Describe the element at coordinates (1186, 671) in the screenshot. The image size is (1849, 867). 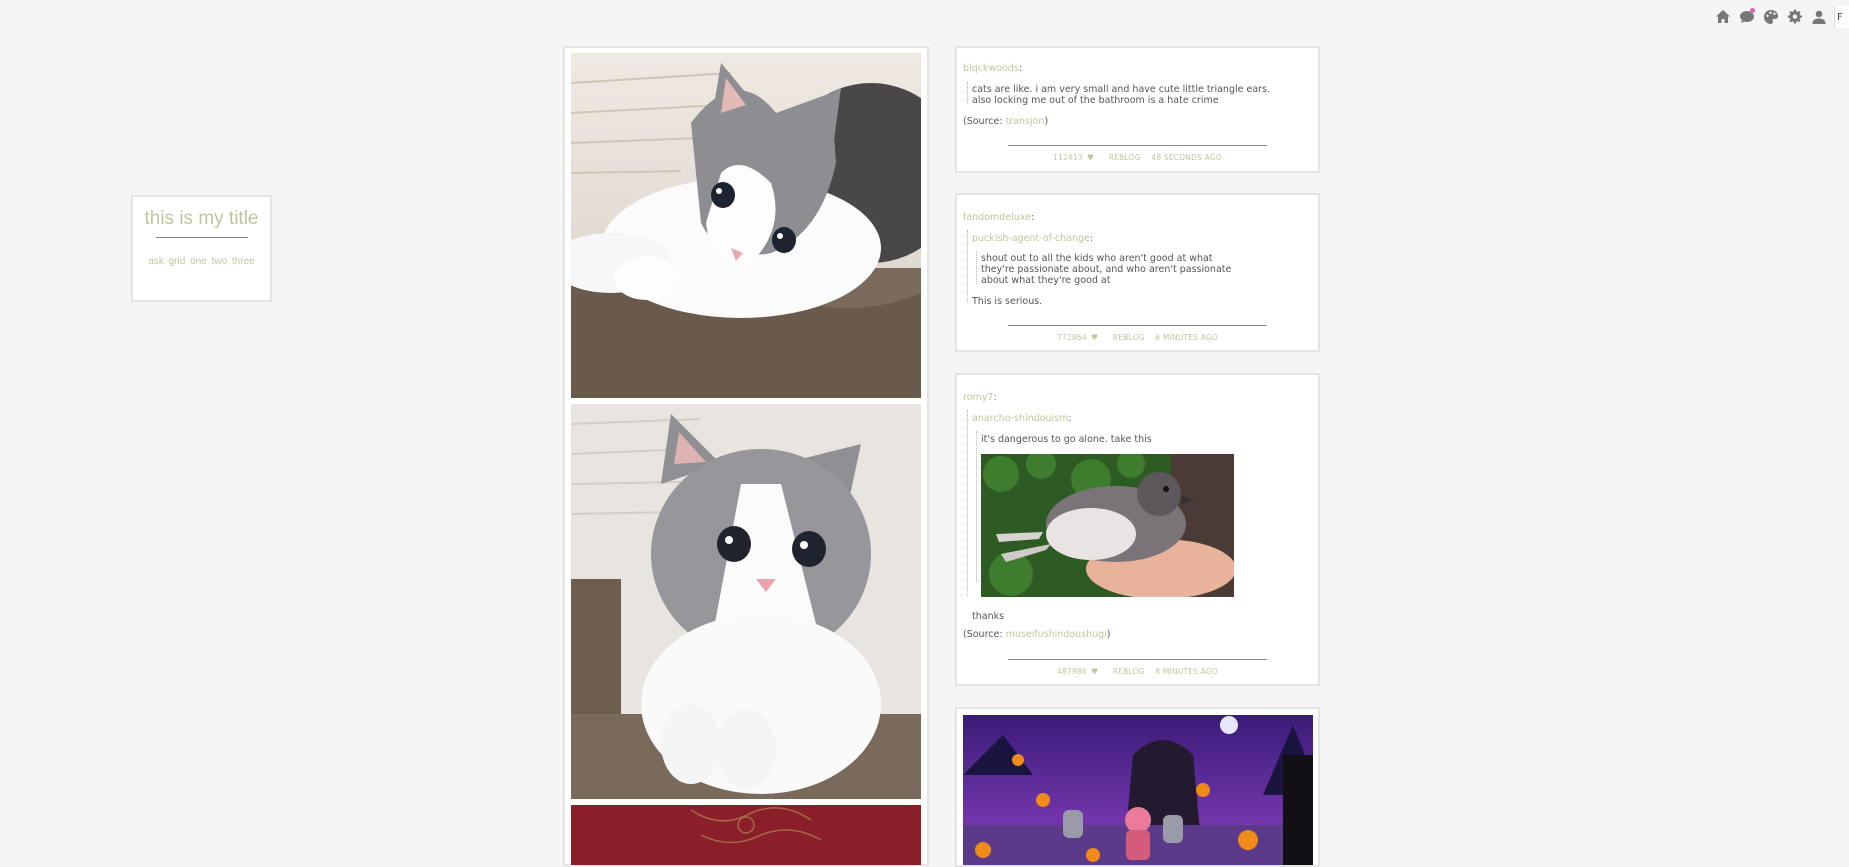
I see `timestamp: 8 MINUTES AGO` at that location.